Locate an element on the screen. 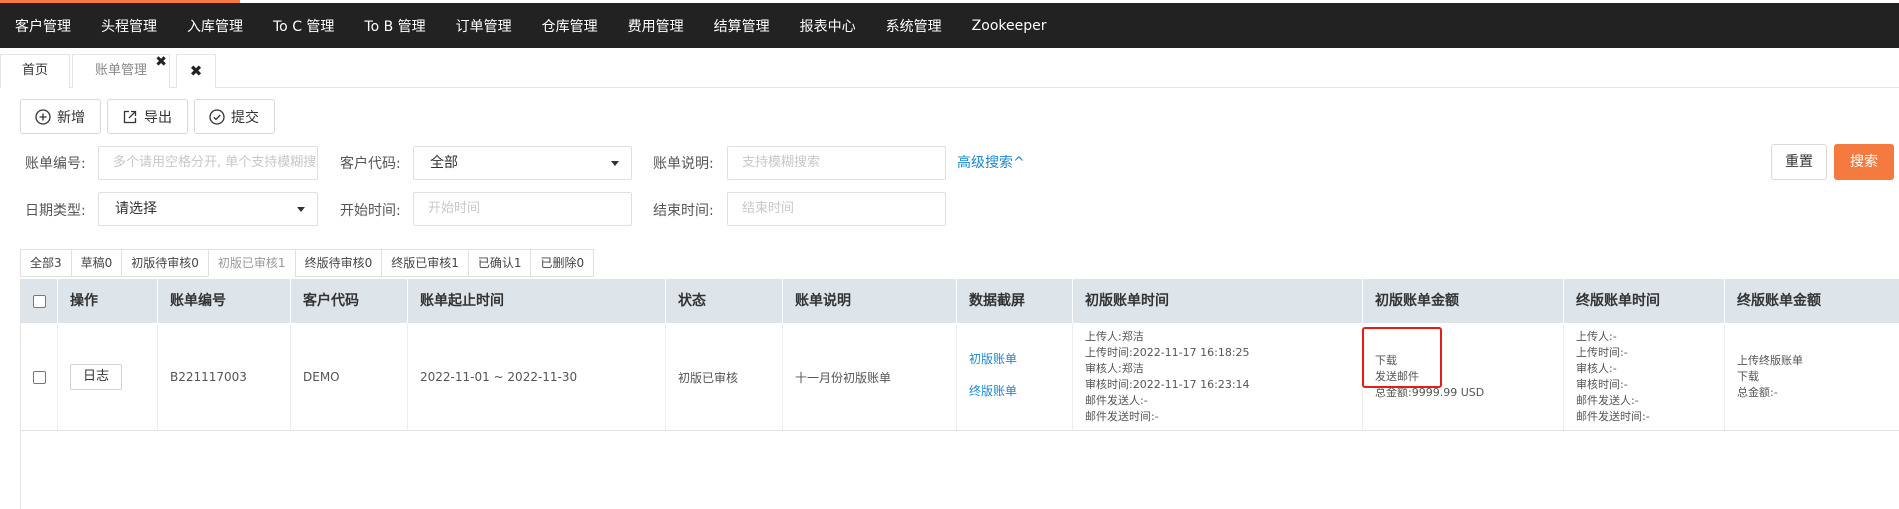  status-tab-deleted: 已删除0 is located at coordinates (562, 263).